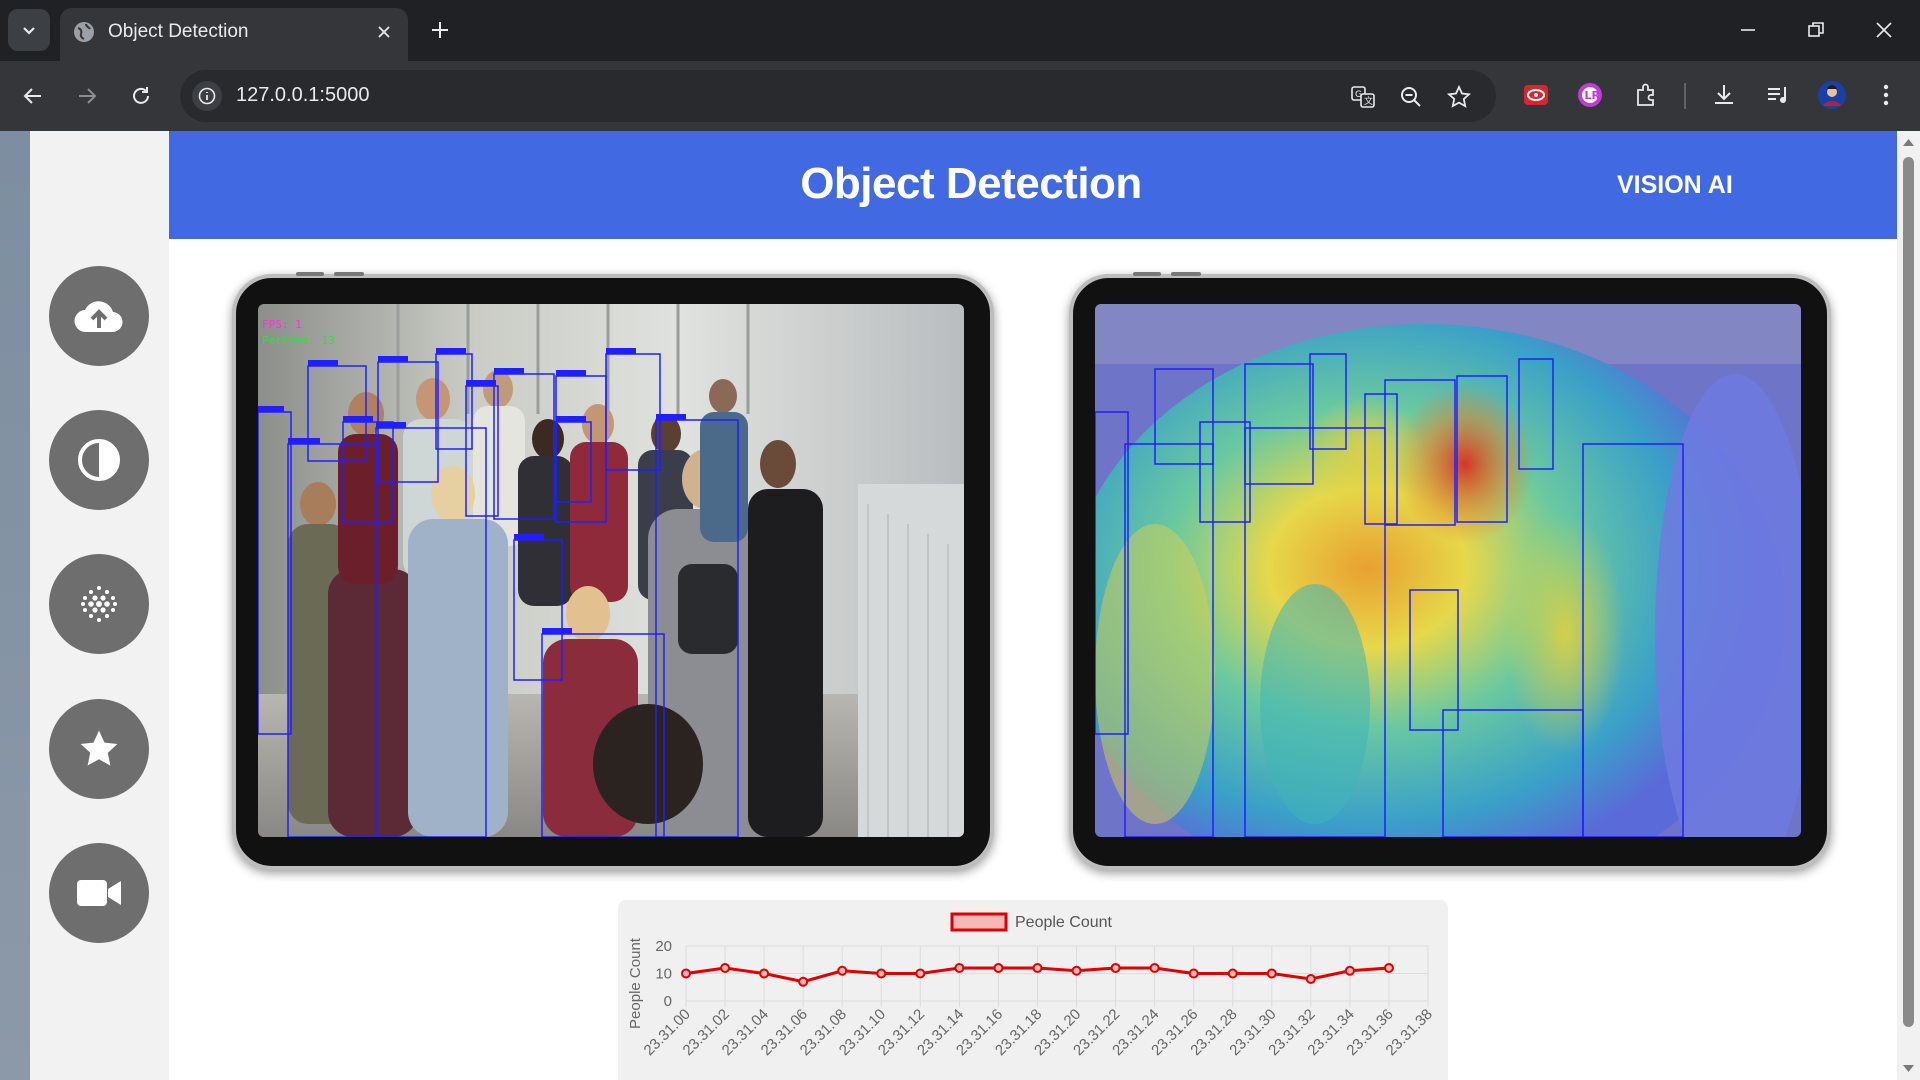 The width and height of the screenshot is (1920, 1080). Describe the element at coordinates (1886, 95) in the screenshot. I see `menu-kebab-icon` at that location.